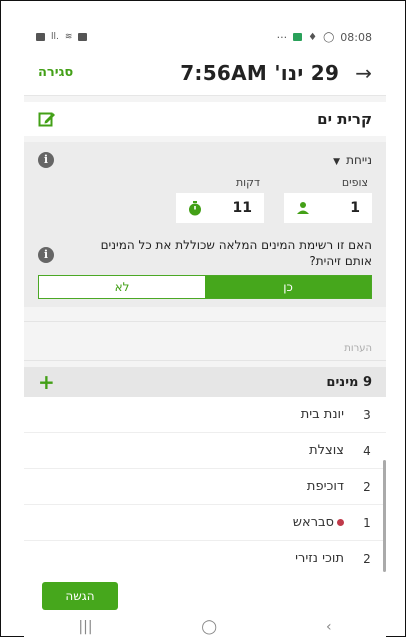  I want to click on method-value: נייחת, so click(359, 160).